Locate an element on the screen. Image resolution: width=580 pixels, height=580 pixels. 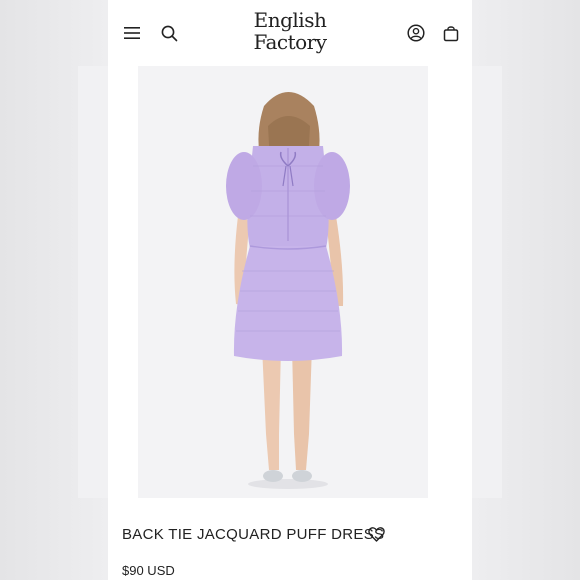
shopping-bag-icon is located at coordinates (451, 33).